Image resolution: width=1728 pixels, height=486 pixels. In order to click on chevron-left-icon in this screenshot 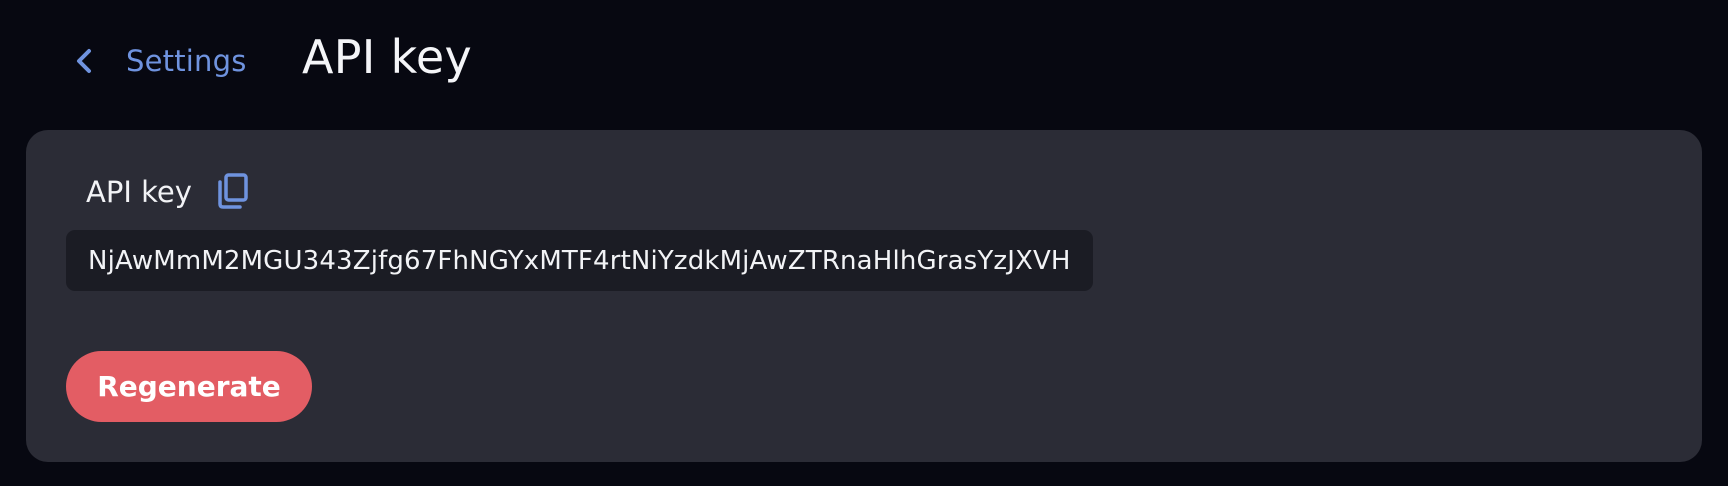, I will do `click(84, 61)`.